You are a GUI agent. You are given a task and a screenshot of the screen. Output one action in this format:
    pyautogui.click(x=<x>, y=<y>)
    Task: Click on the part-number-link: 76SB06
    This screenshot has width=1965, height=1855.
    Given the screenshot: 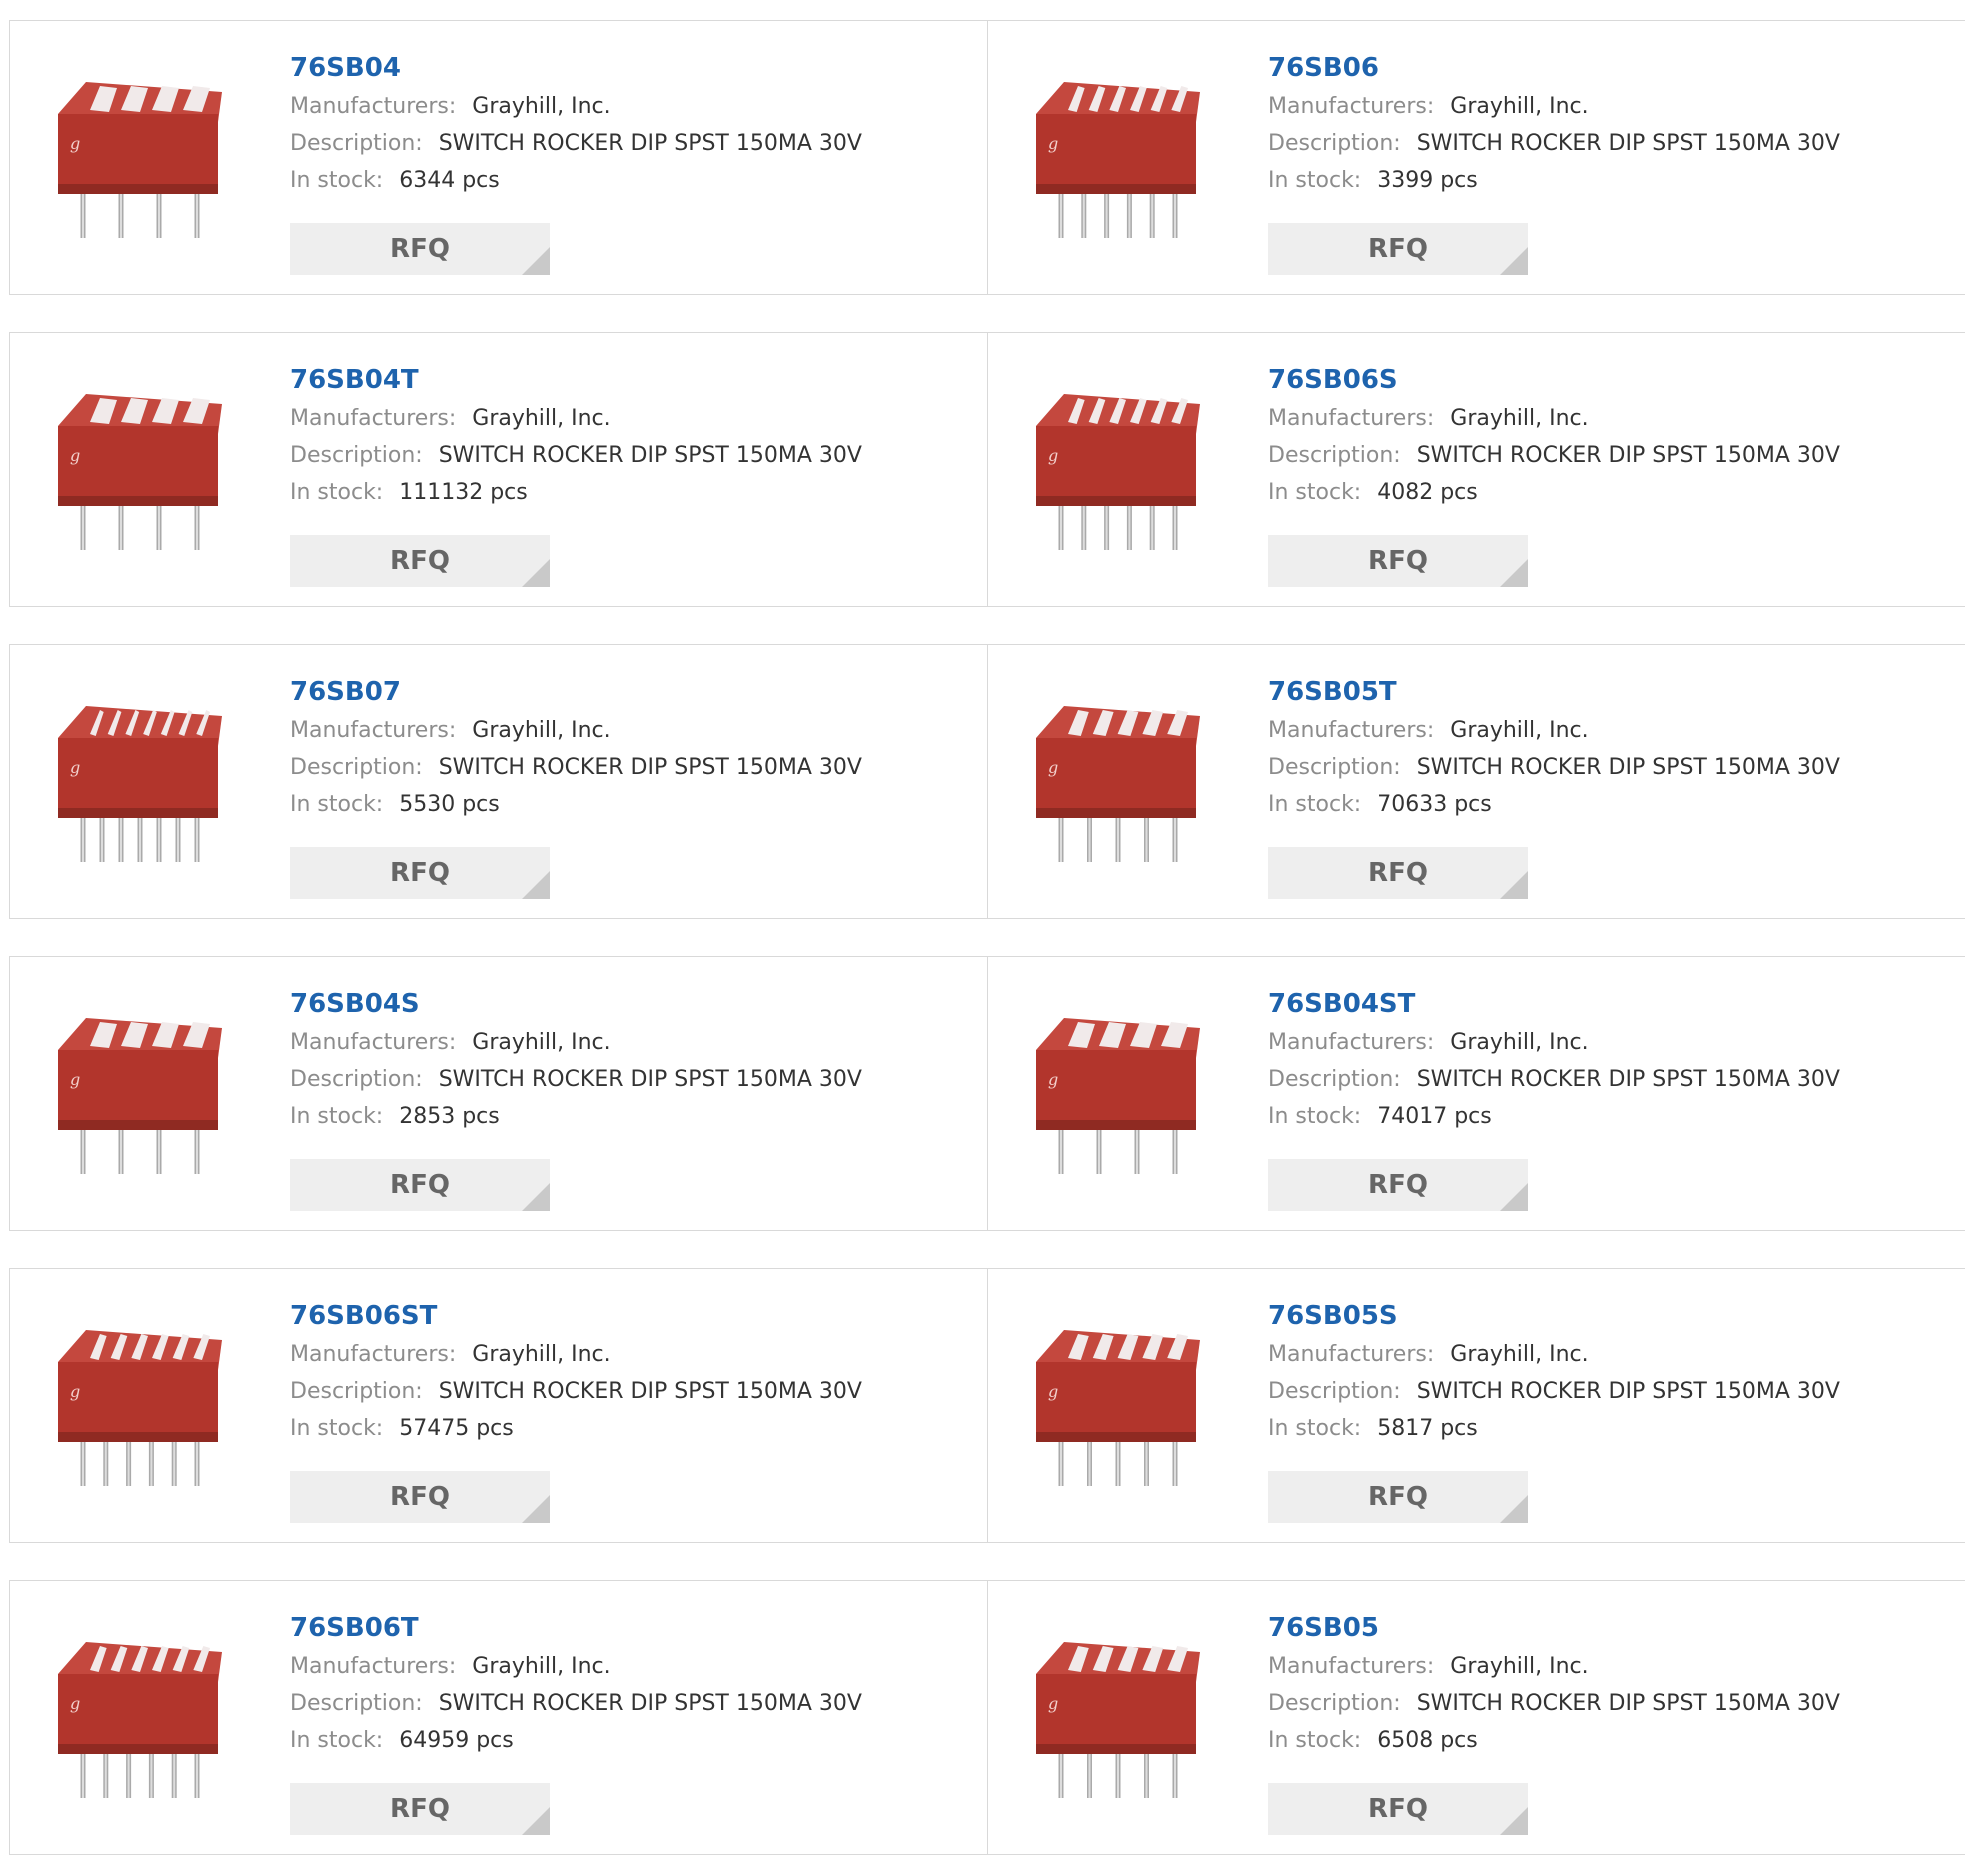 What is the action you would take?
    pyautogui.click(x=1616, y=70)
    